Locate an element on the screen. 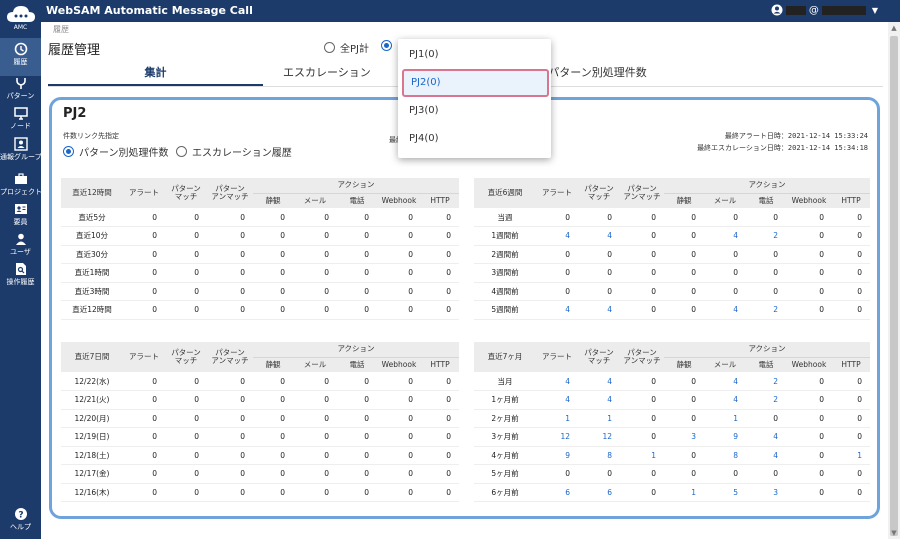 The height and width of the screenshot is (539, 900). radio-pattern-count: パターン別処理件数 is located at coordinates (116, 151).